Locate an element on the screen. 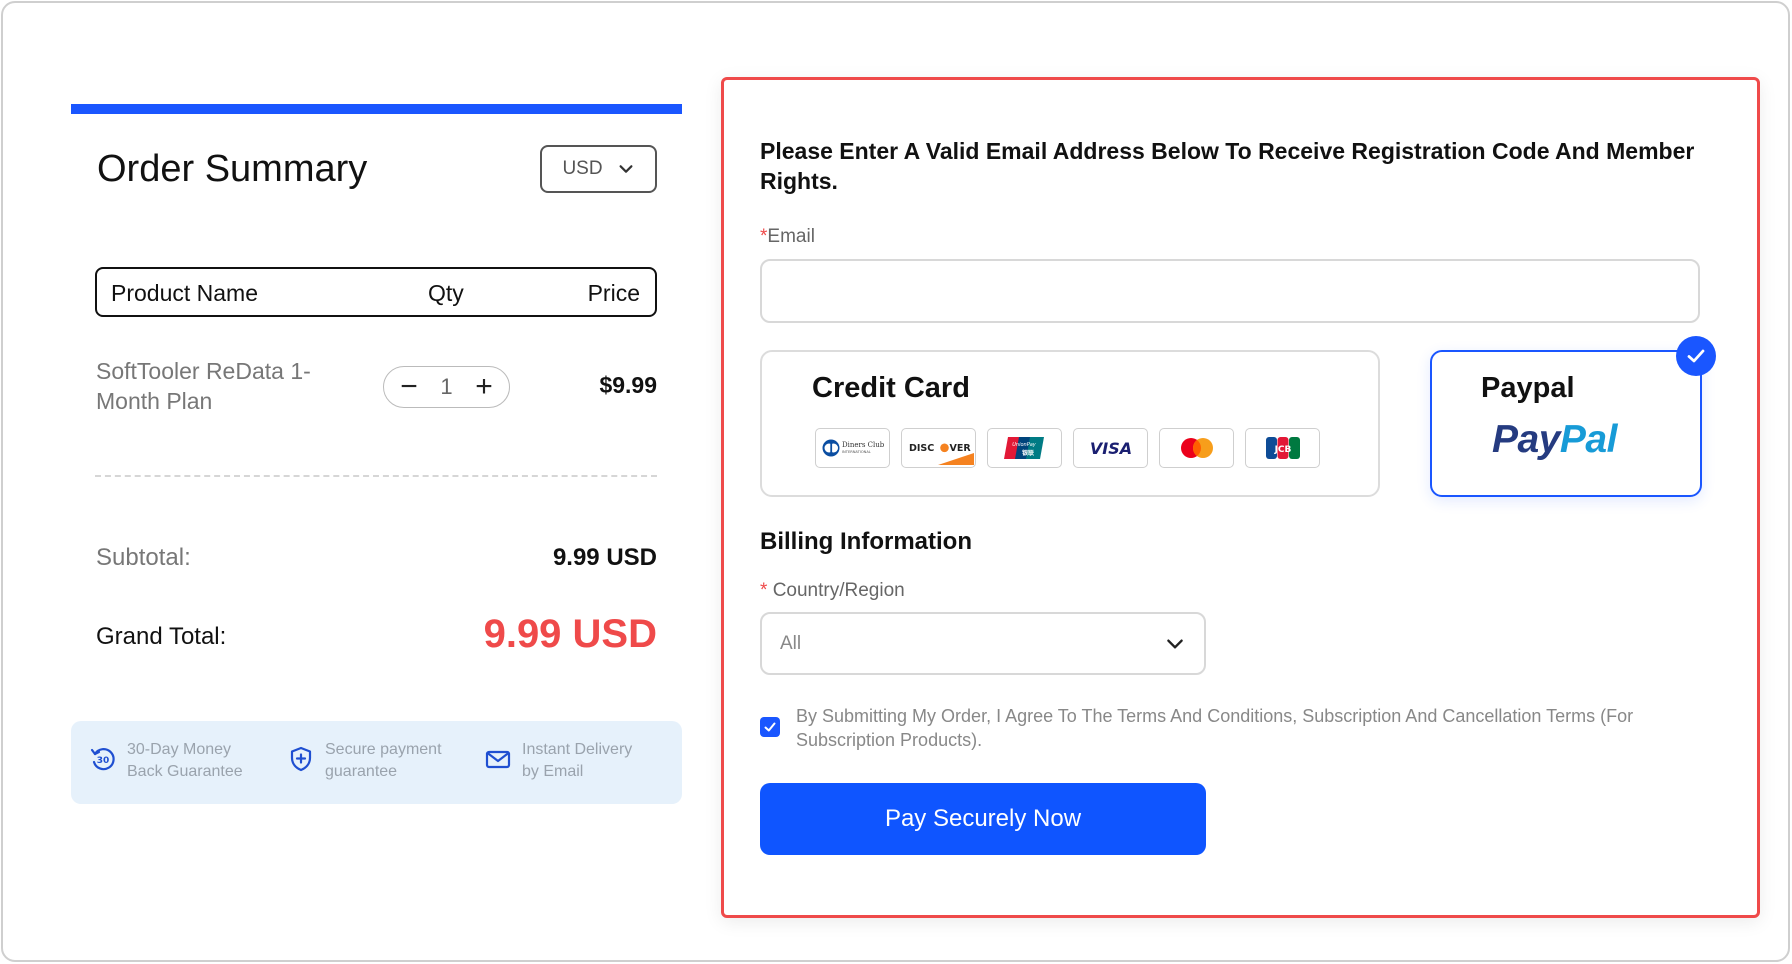  accent-bar is located at coordinates (376, 109).